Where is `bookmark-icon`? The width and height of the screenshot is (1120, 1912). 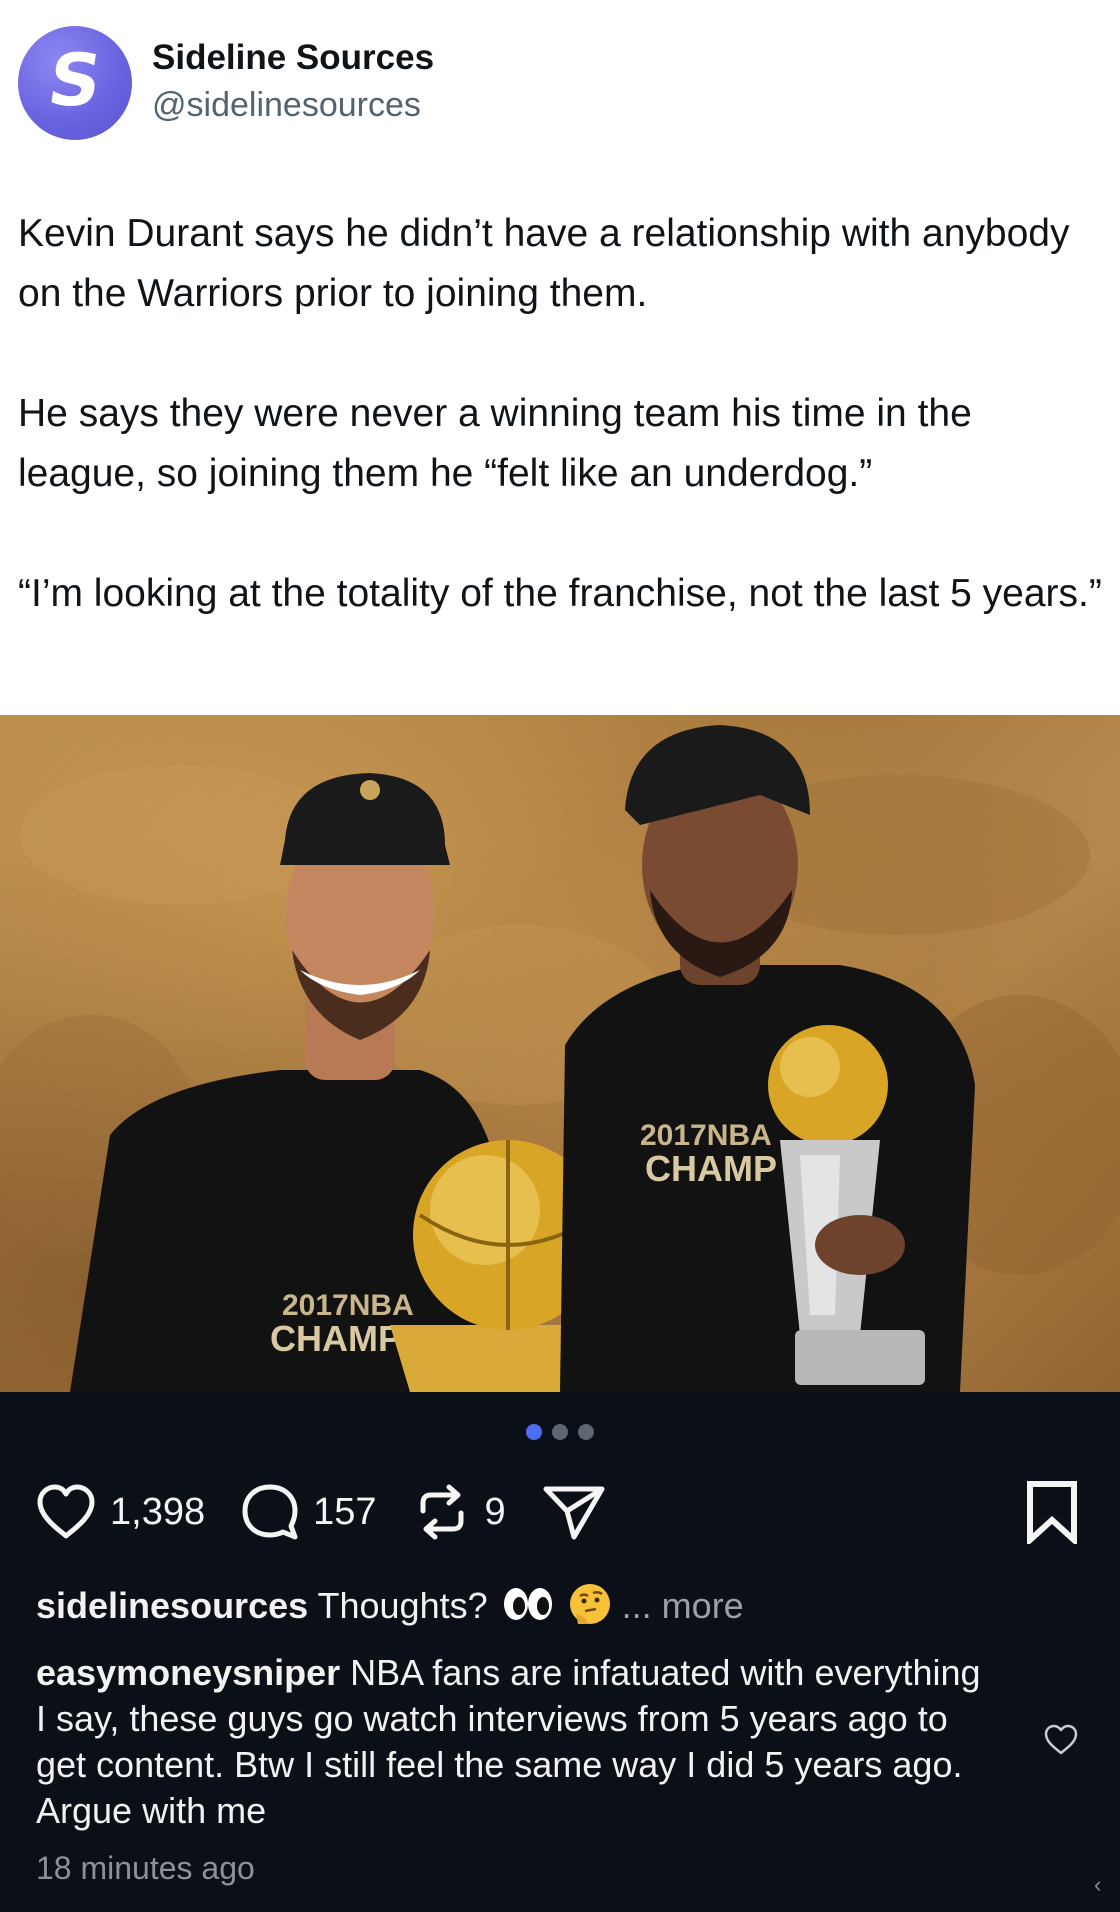
bookmark-icon is located at coordinates (1052, 1514).